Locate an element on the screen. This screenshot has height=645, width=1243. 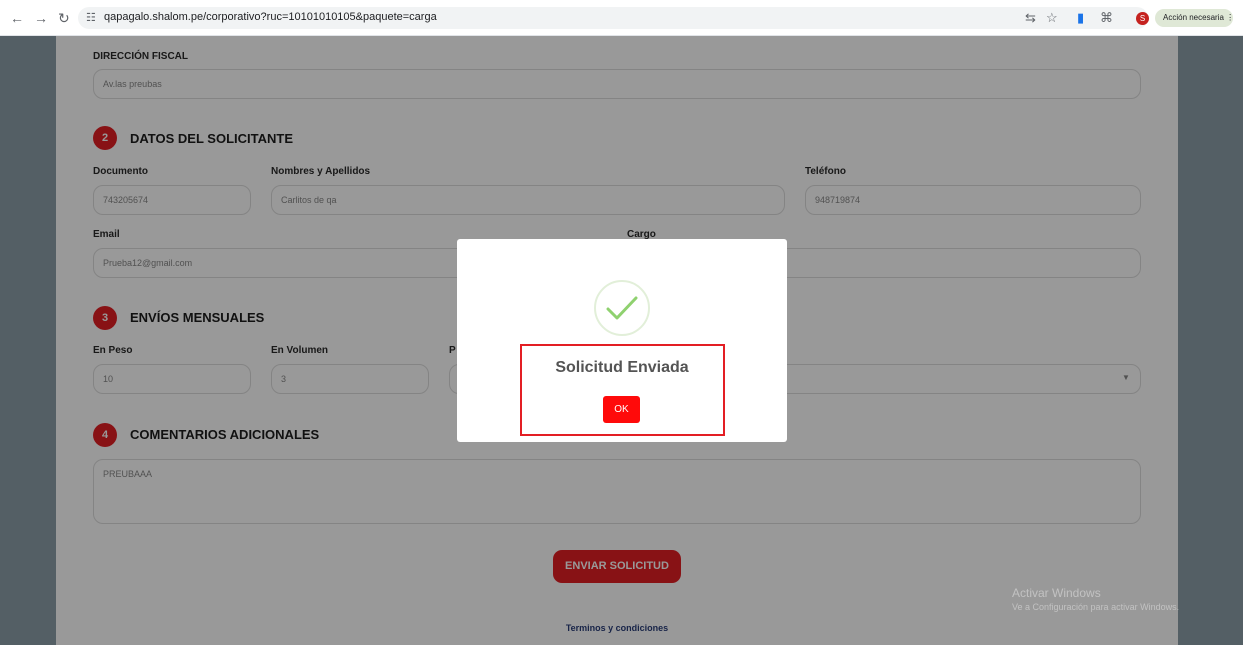
checkmark-icon is located at coordinates (622, 308).